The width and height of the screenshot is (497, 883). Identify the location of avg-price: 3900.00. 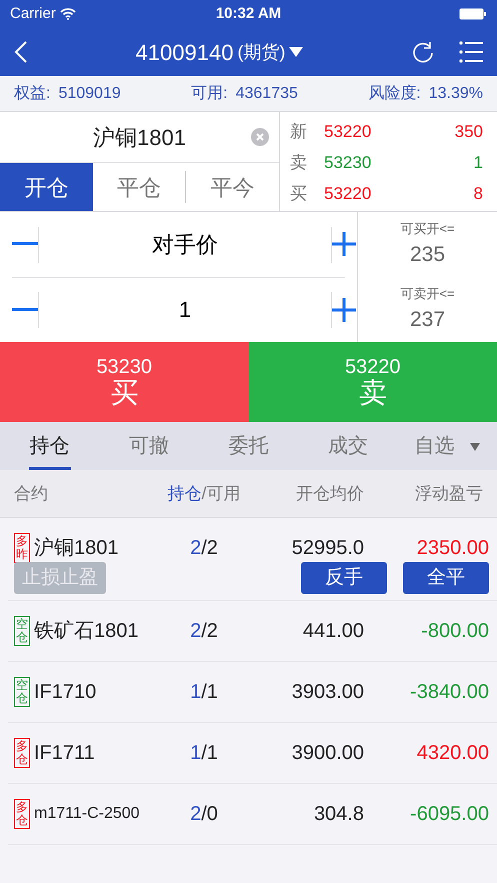
(328, 753).